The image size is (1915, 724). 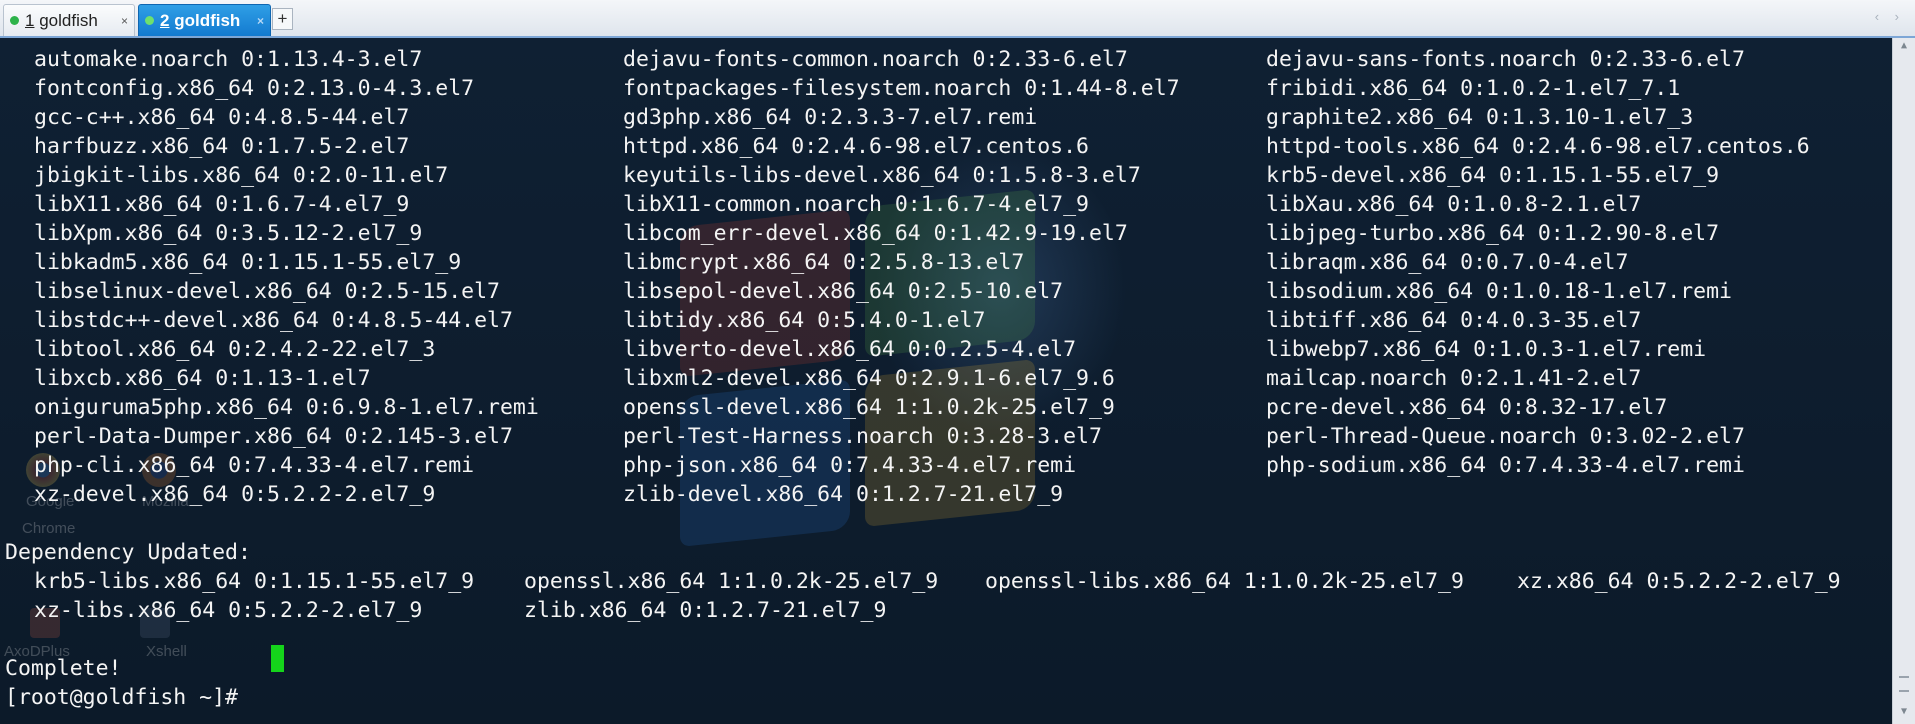 What do you see at coordinates (128, 552) in the screenshot?
I see `dependency-header: Dependency Updated:` at bounding box center [128, 552].